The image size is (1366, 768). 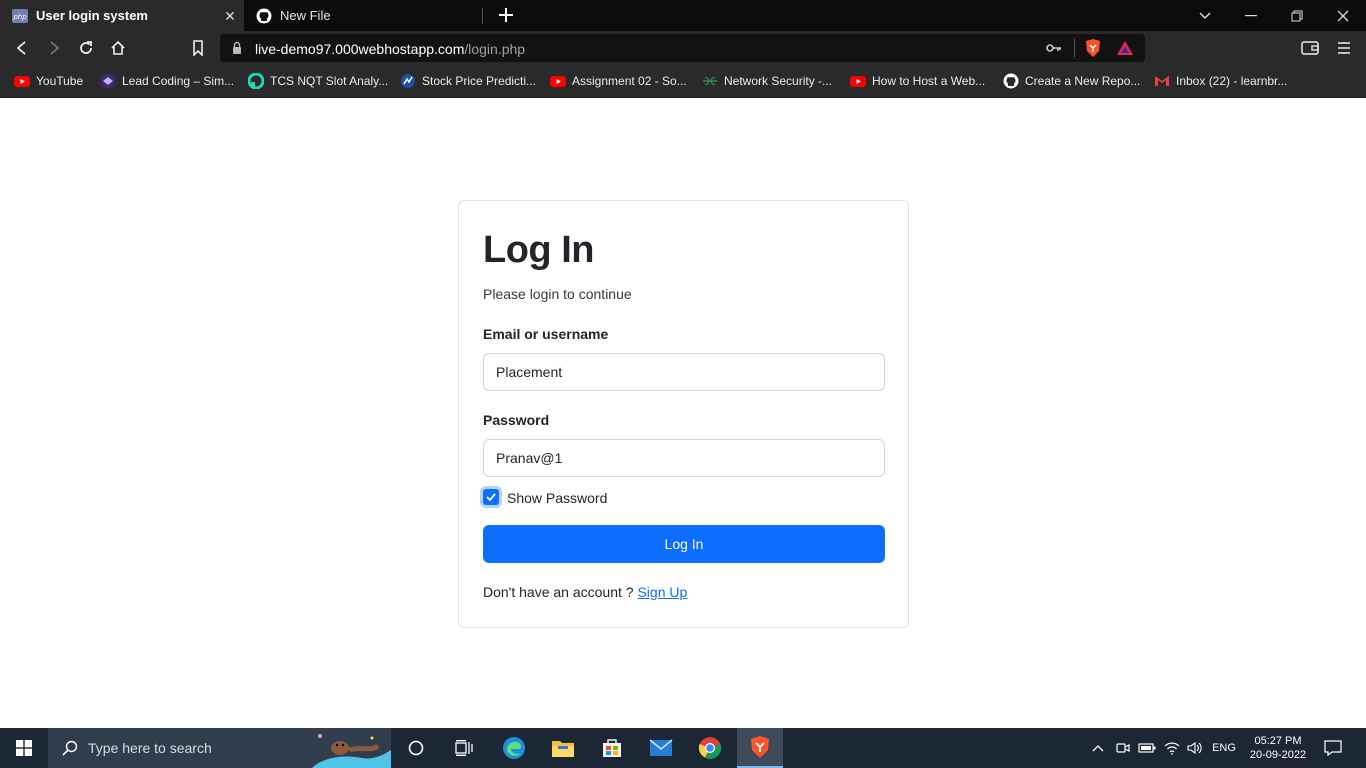 What do you see at coordinates (305, 15) in the screenshot?
I see `tab-title: New File` at bounding box center [305, 15].